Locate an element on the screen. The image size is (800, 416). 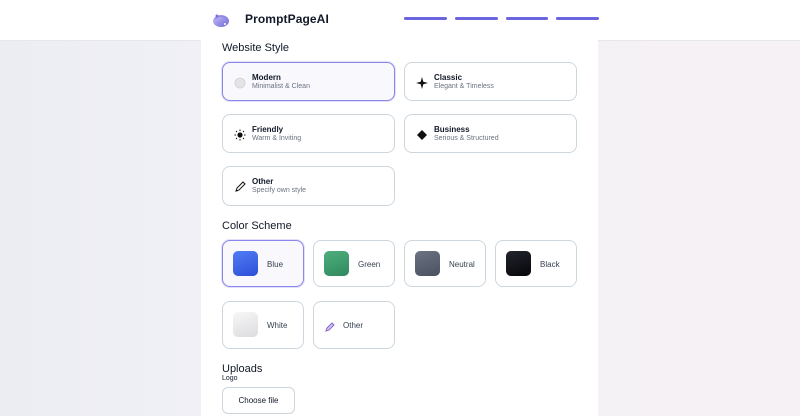
blue-swatch is located at coordinates (245, 263).